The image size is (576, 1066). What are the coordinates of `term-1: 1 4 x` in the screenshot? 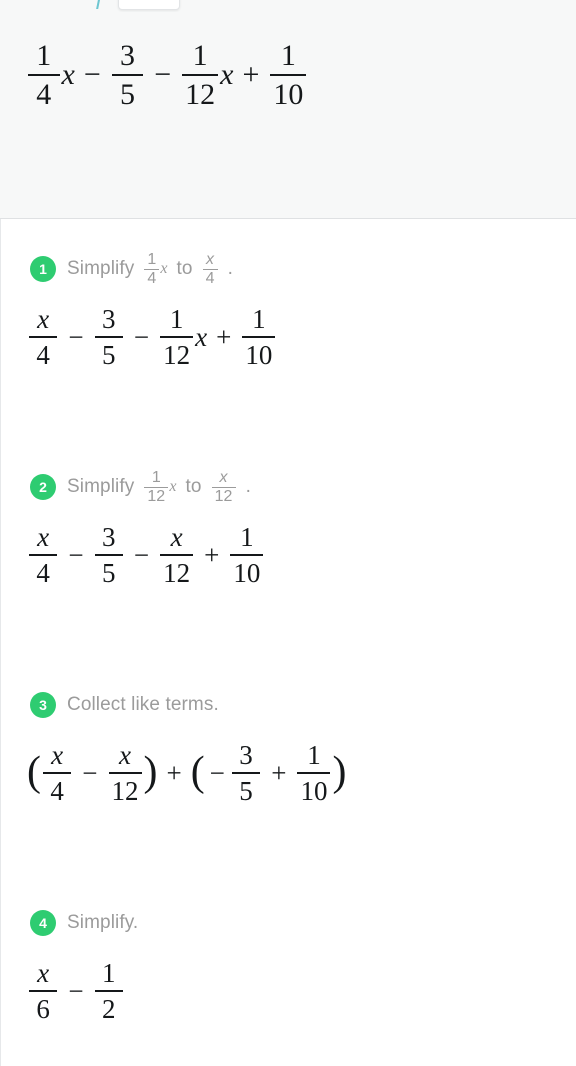 It's located at (50, 75).